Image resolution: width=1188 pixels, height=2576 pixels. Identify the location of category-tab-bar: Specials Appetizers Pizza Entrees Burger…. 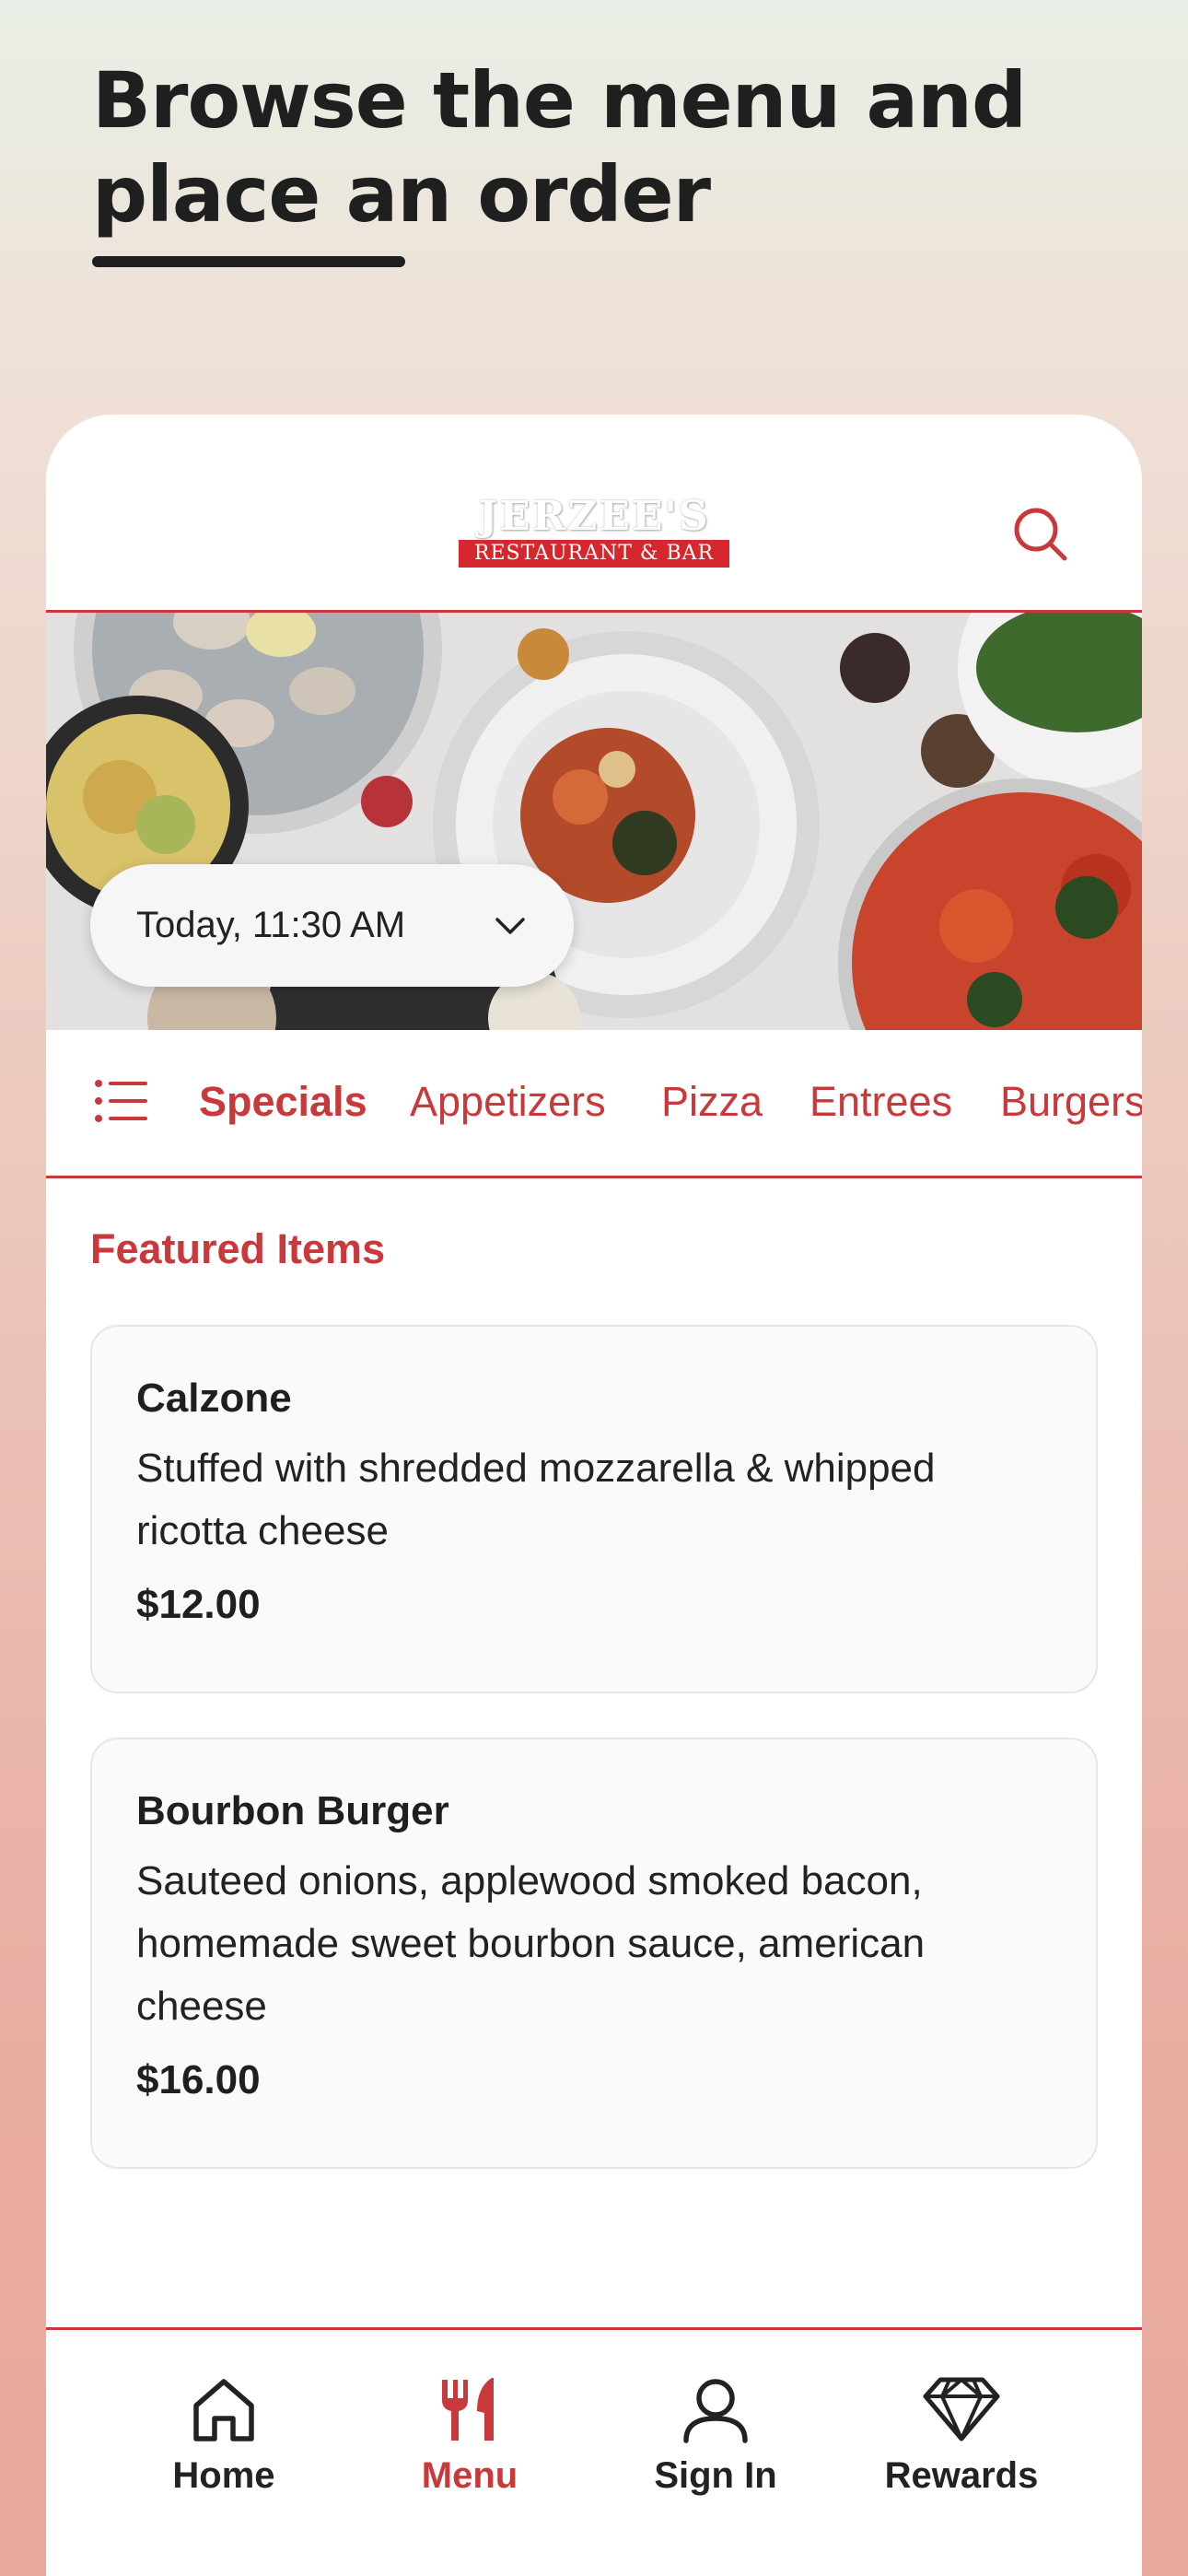
(594, 1104).